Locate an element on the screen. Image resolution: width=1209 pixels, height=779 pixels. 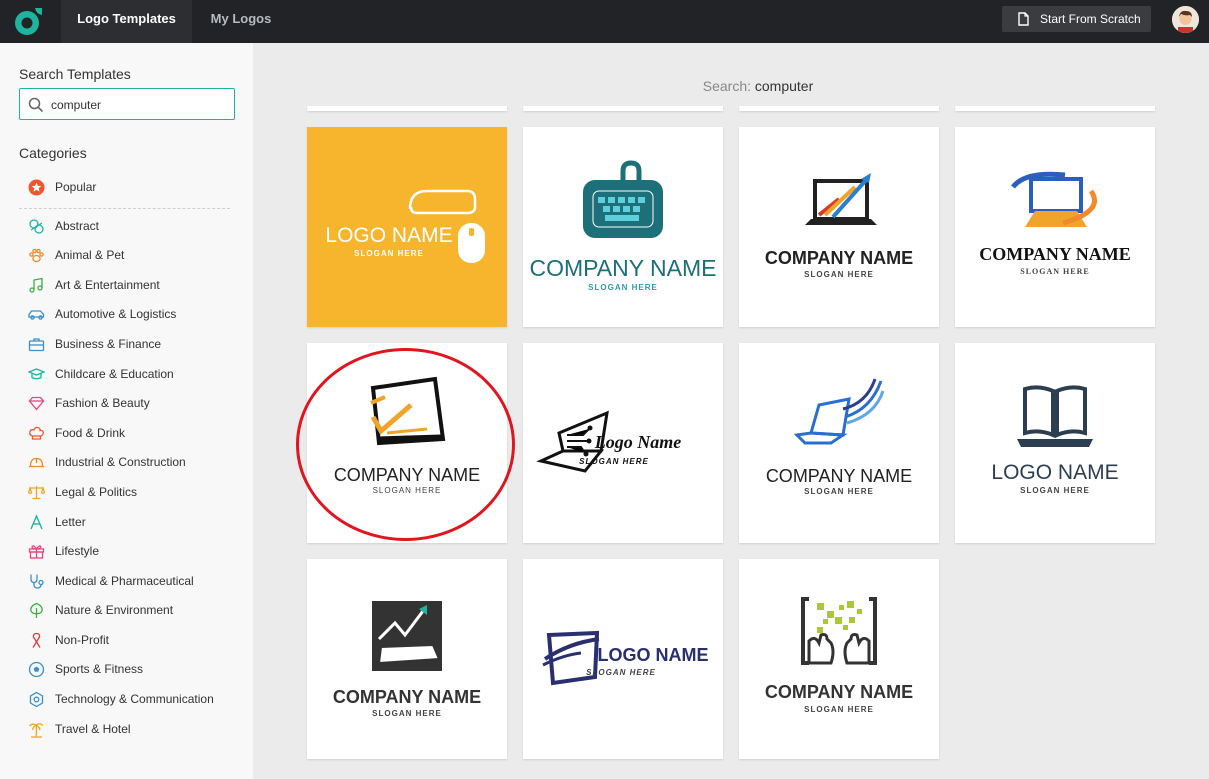
highlight-circle is located at coordinates (405, 444).